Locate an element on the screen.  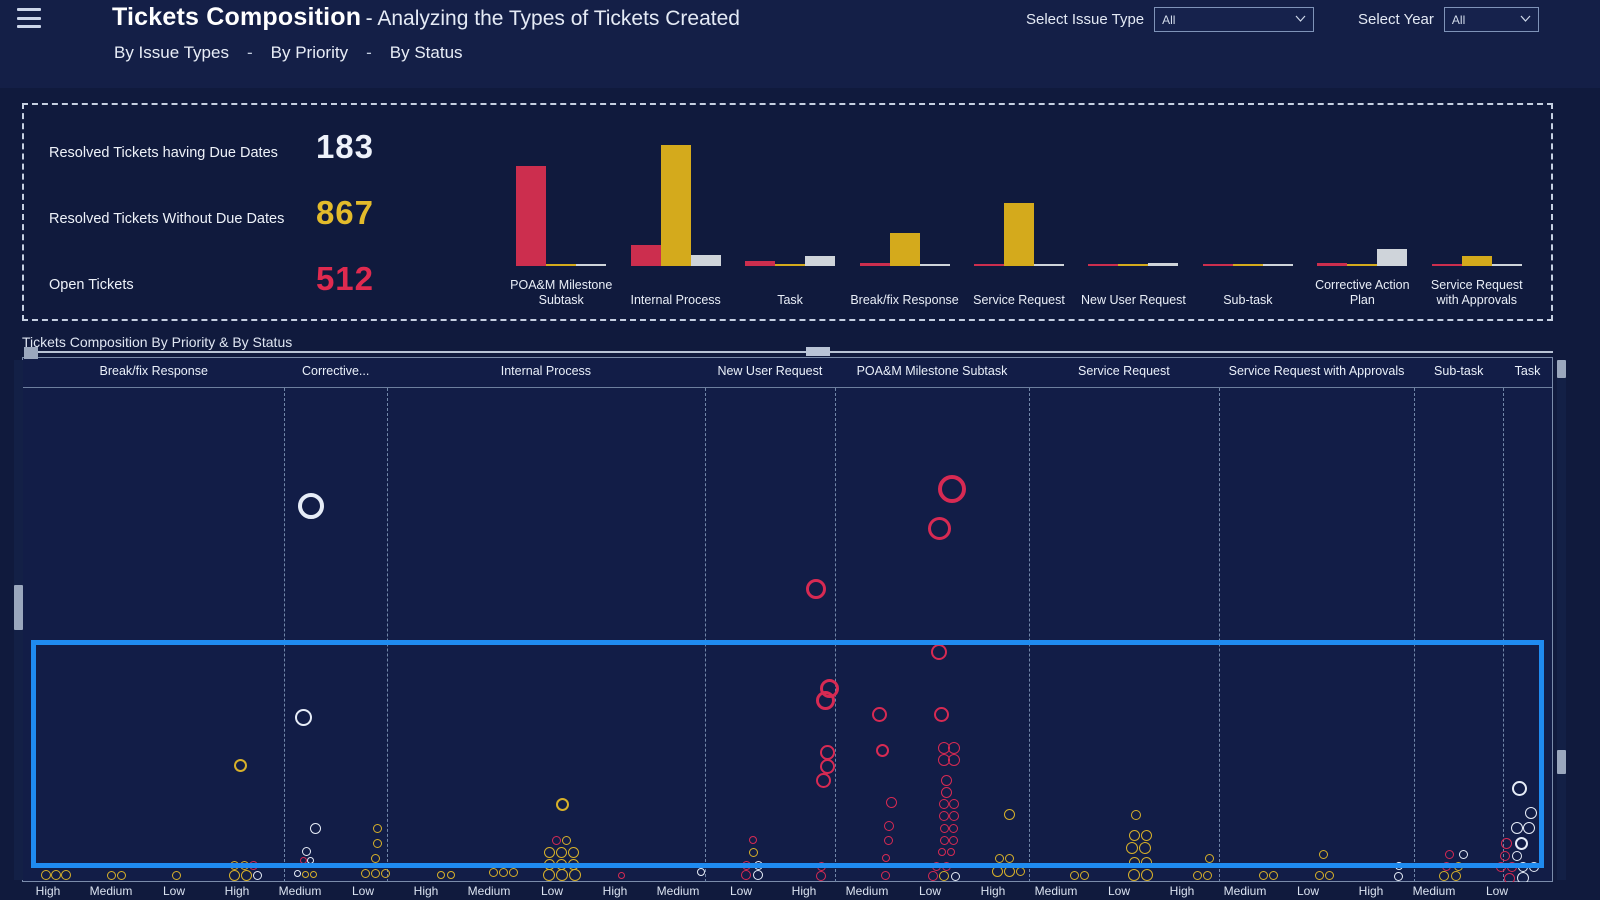
nav-by-status: By Status is located at coordinates (426, 53).